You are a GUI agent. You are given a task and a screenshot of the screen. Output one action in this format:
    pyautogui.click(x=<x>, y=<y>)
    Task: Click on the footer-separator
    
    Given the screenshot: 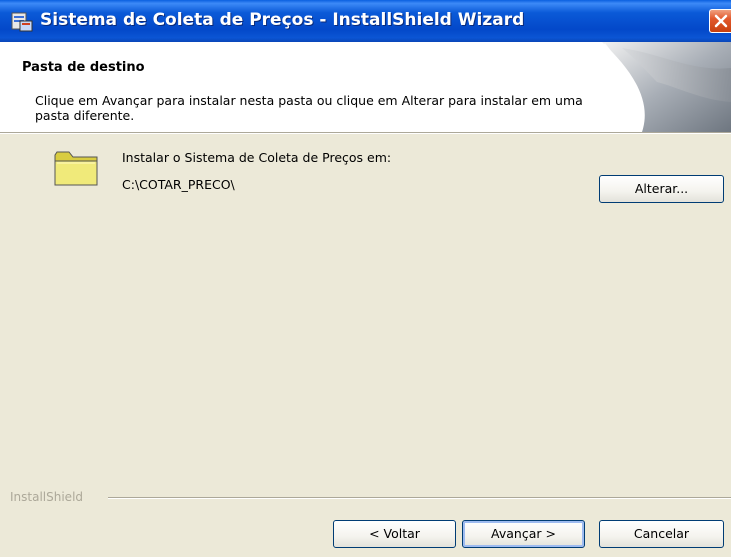 What is the action you would take?
    pyautogui.click(x=419, y=498)
    